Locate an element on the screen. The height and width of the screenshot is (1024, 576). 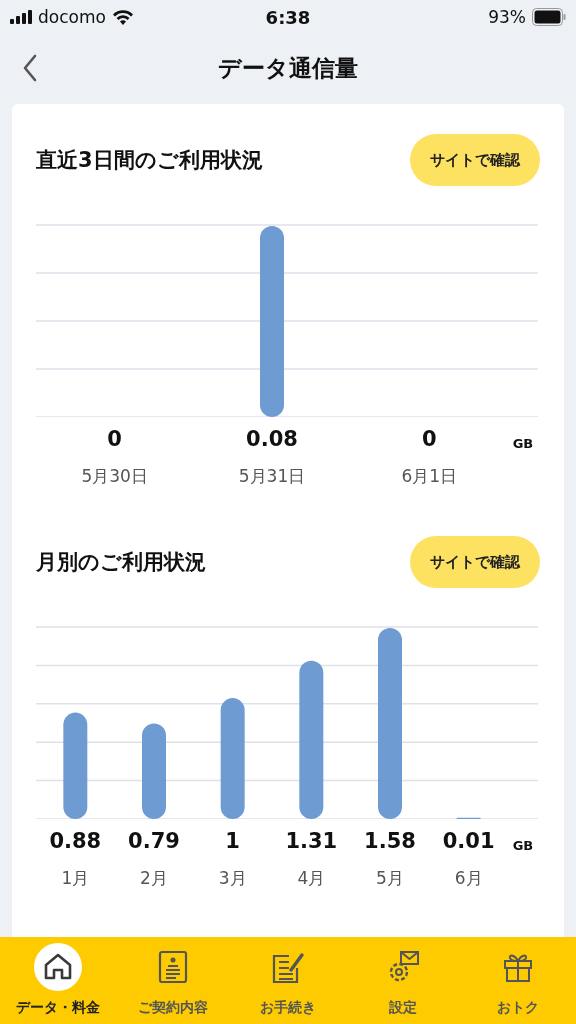
clock-time: 6:38 is located at coordinates (288, 17).